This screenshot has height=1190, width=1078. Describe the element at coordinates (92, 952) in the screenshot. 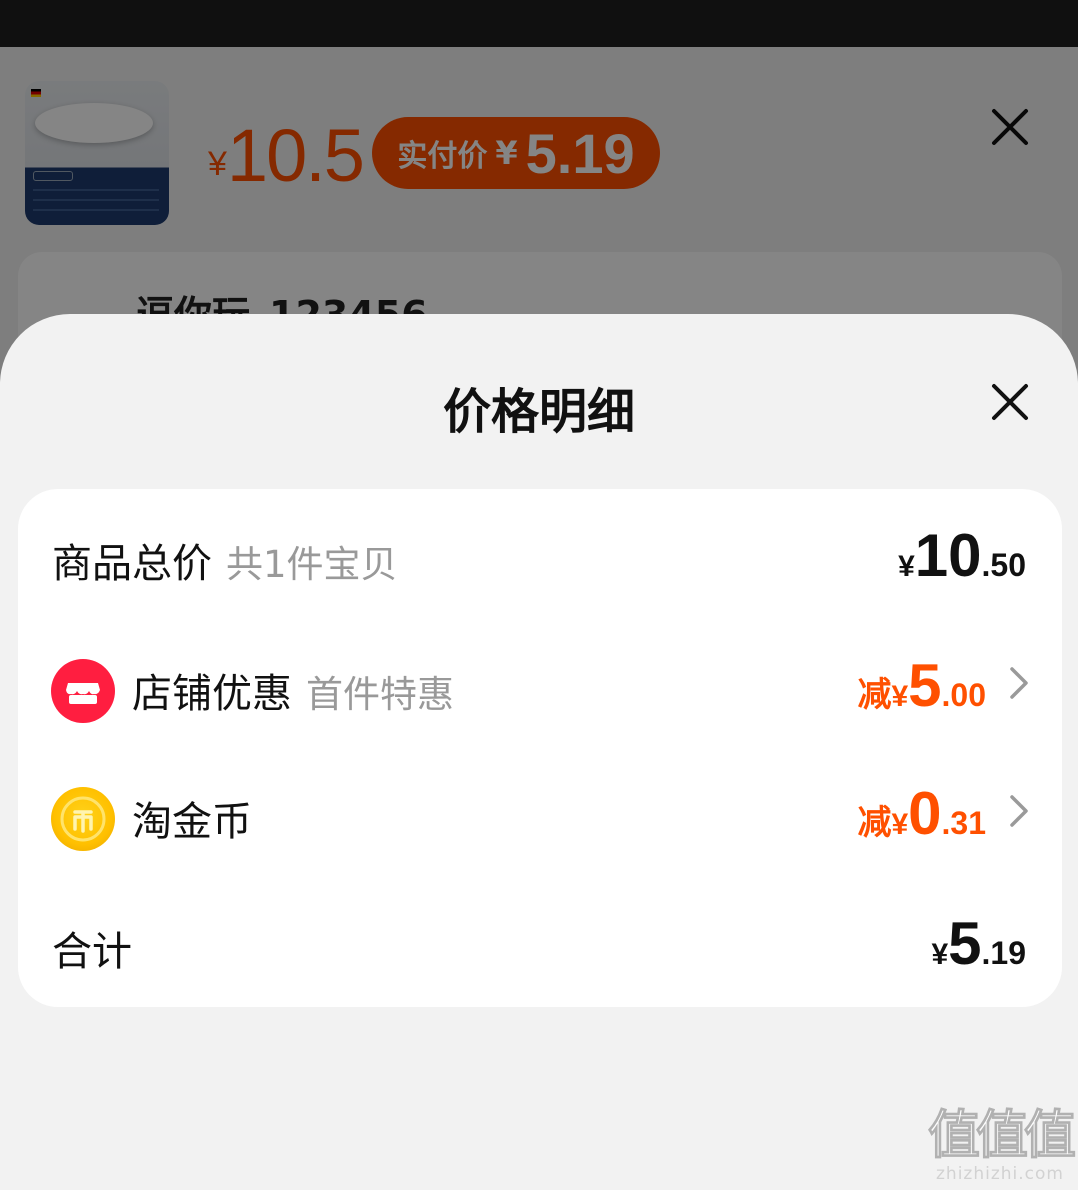

I see `grand-total-label: 合计` at that location.